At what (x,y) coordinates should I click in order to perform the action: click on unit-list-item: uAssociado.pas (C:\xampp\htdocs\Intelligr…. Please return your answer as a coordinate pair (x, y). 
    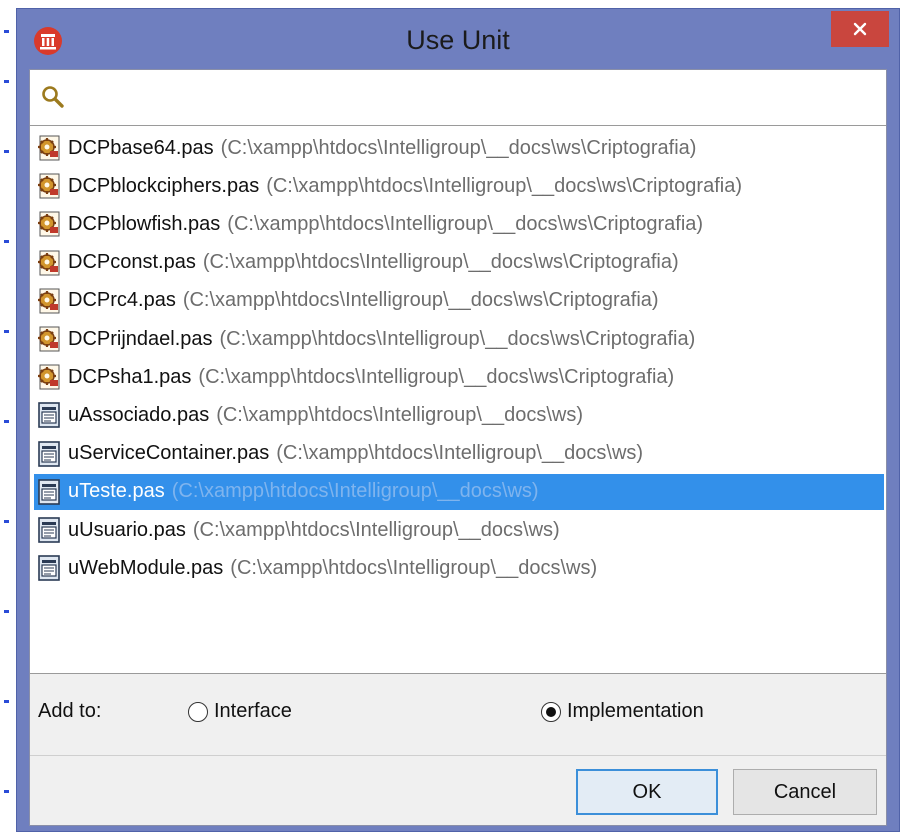
    Looking at the image, I should click on (459, 415).